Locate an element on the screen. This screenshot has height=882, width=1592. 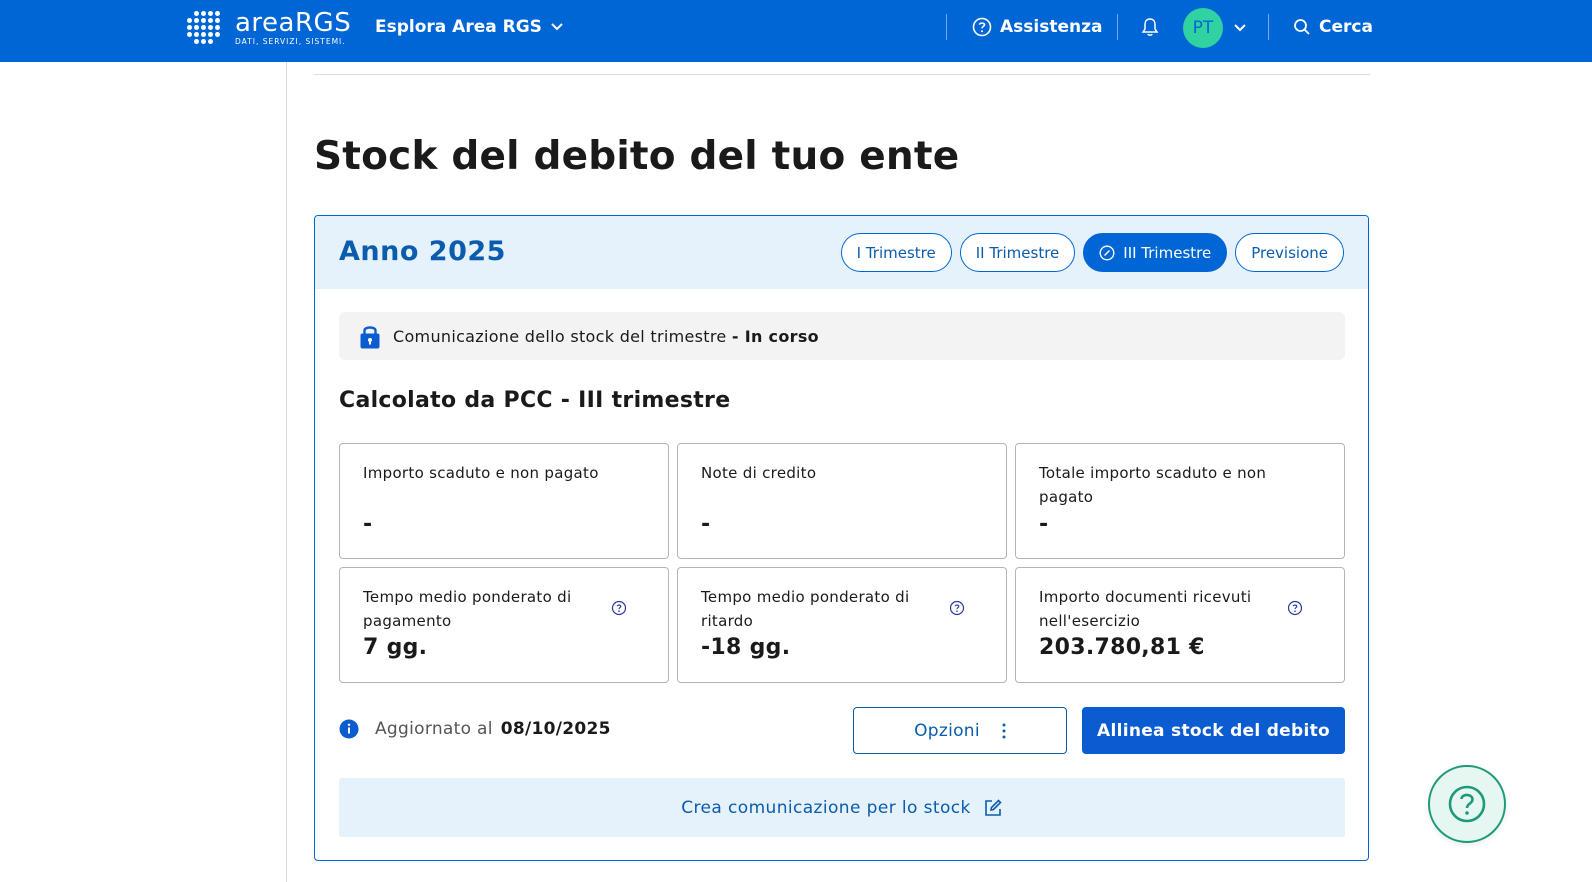
metric-tempo-pagamento: Tempo medio ponderato di pagamento 7 gg. is located at coordinates (504, 625).